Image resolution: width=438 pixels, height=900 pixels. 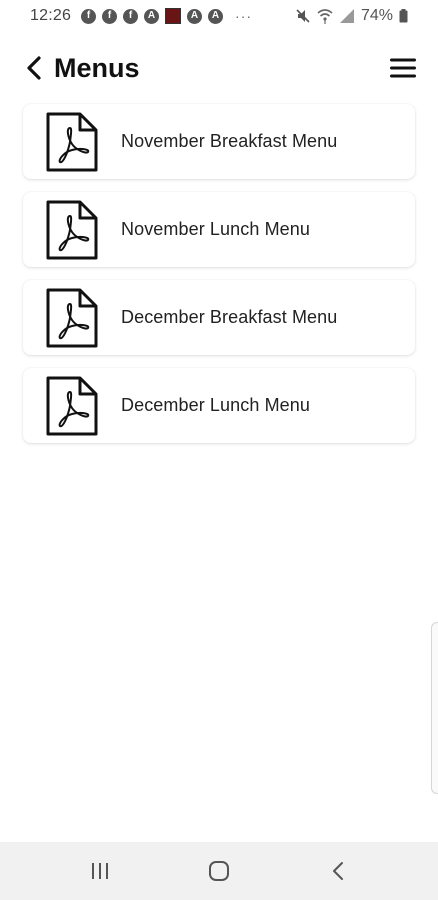 I want to click on mute-icon, so click(x=303, y=16).